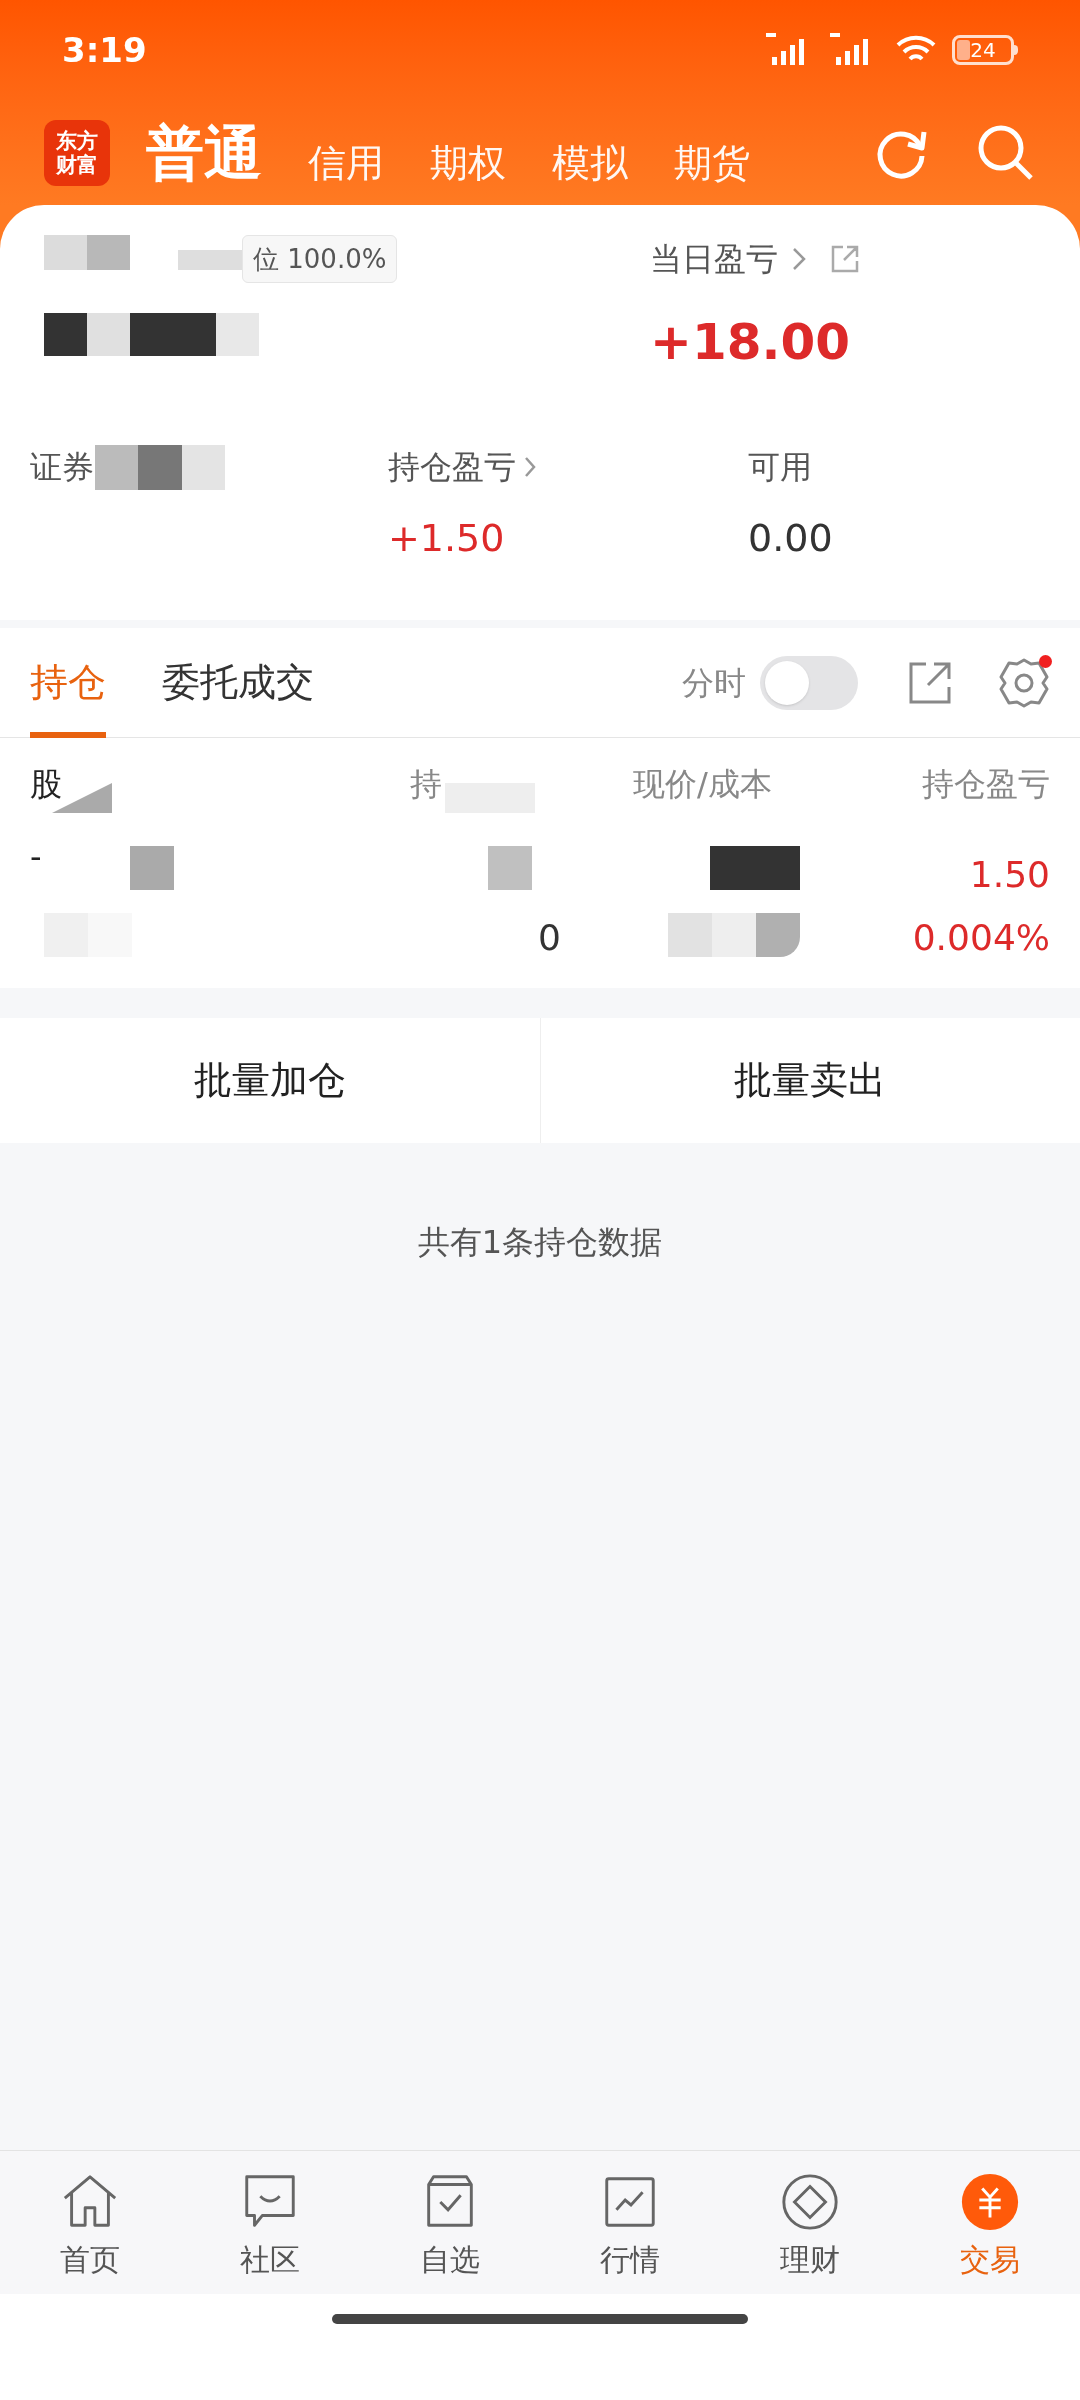 The image size is (1080, 2400). I want to click on available-value: 0.00, so click(790, 538).